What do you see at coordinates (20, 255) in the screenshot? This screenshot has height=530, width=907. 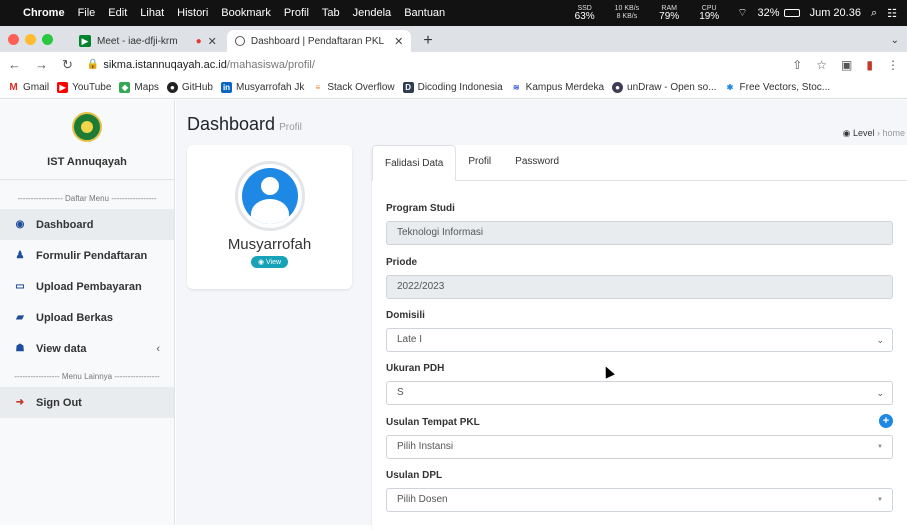 I see `user-icon: ♟` at bounding box center [20, 255].